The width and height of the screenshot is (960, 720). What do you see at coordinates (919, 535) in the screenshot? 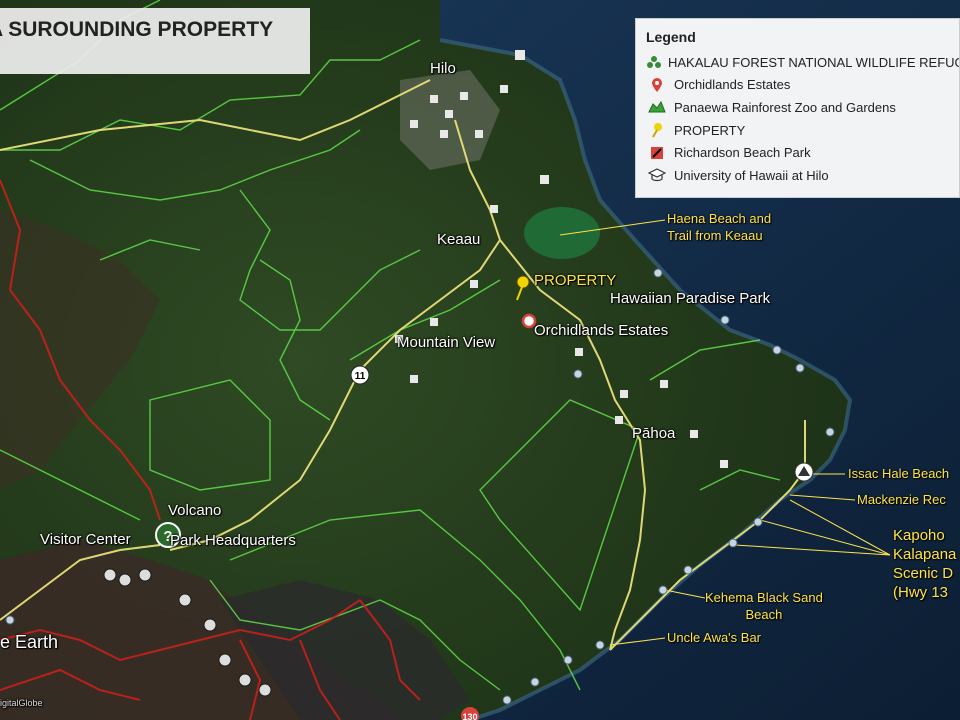
I see `annotation-kapoho-line1: Kapoho` at bounding box center [919, 535].